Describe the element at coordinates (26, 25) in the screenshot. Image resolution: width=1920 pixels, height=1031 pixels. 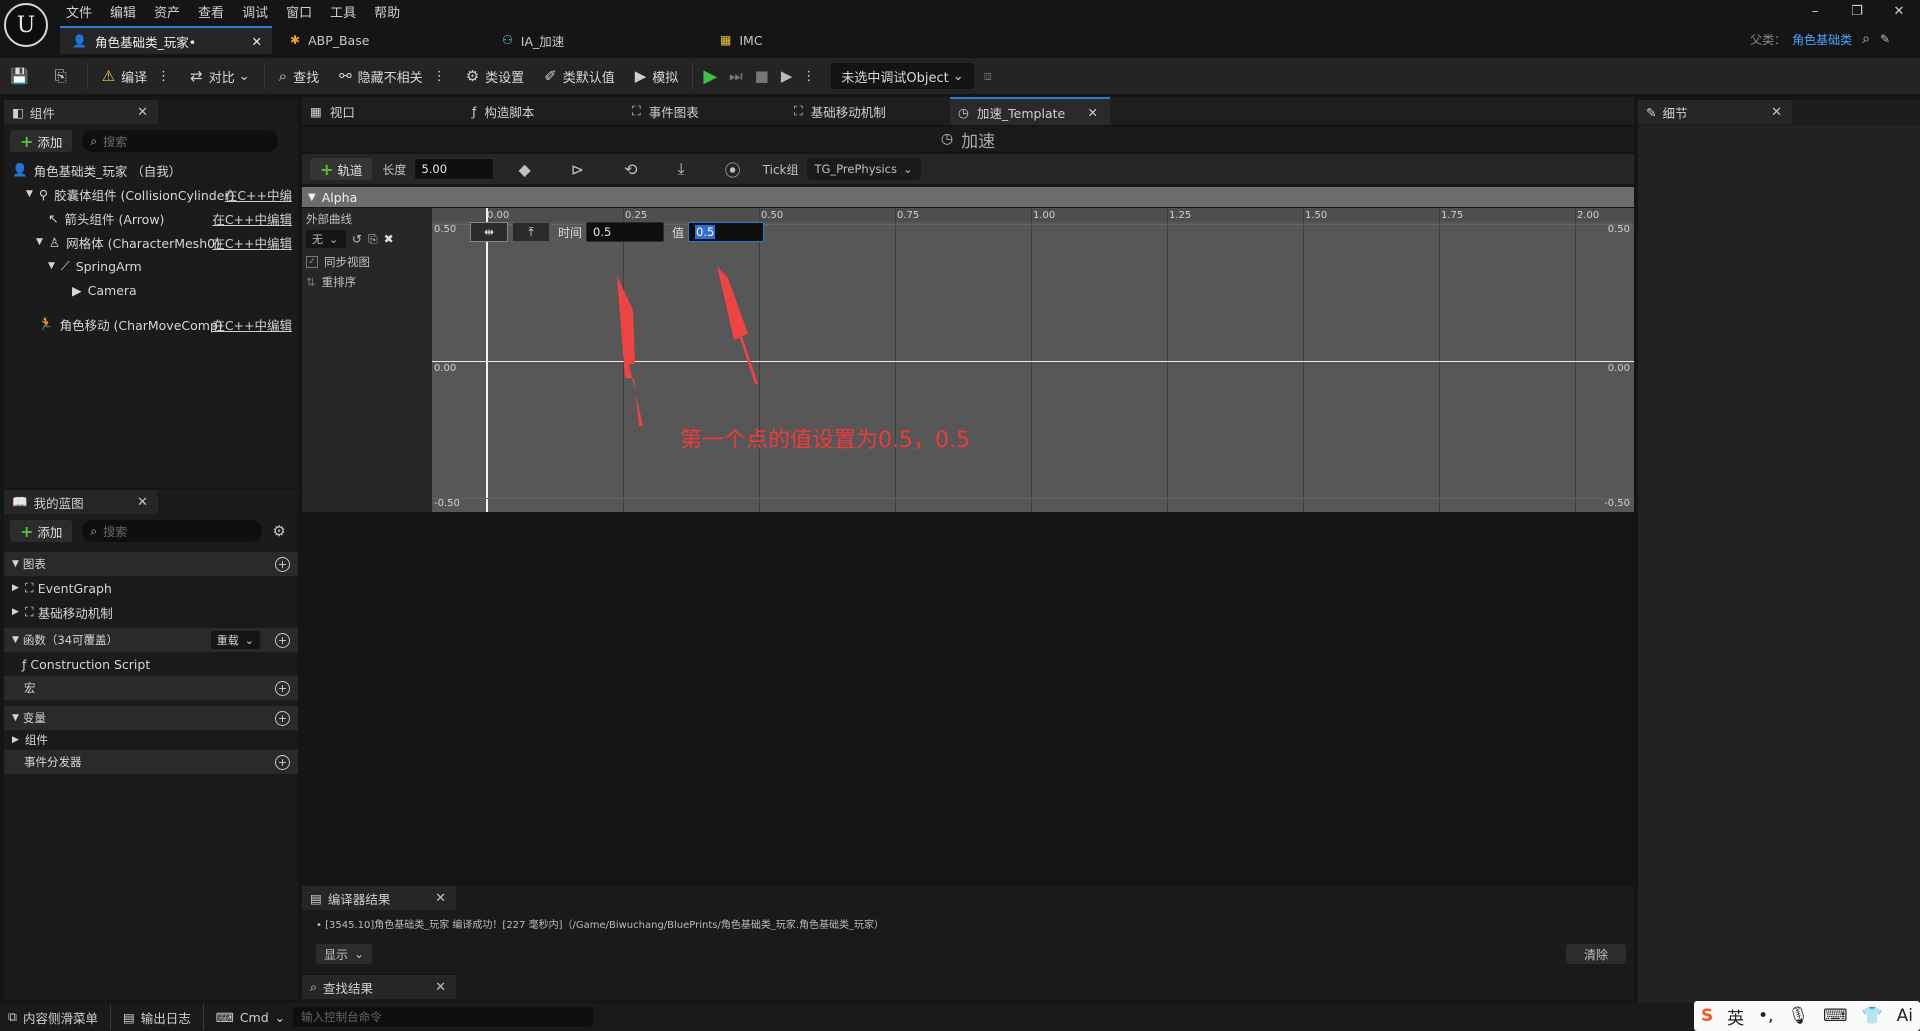
I see `unreal-logo-icon: U` at that location.